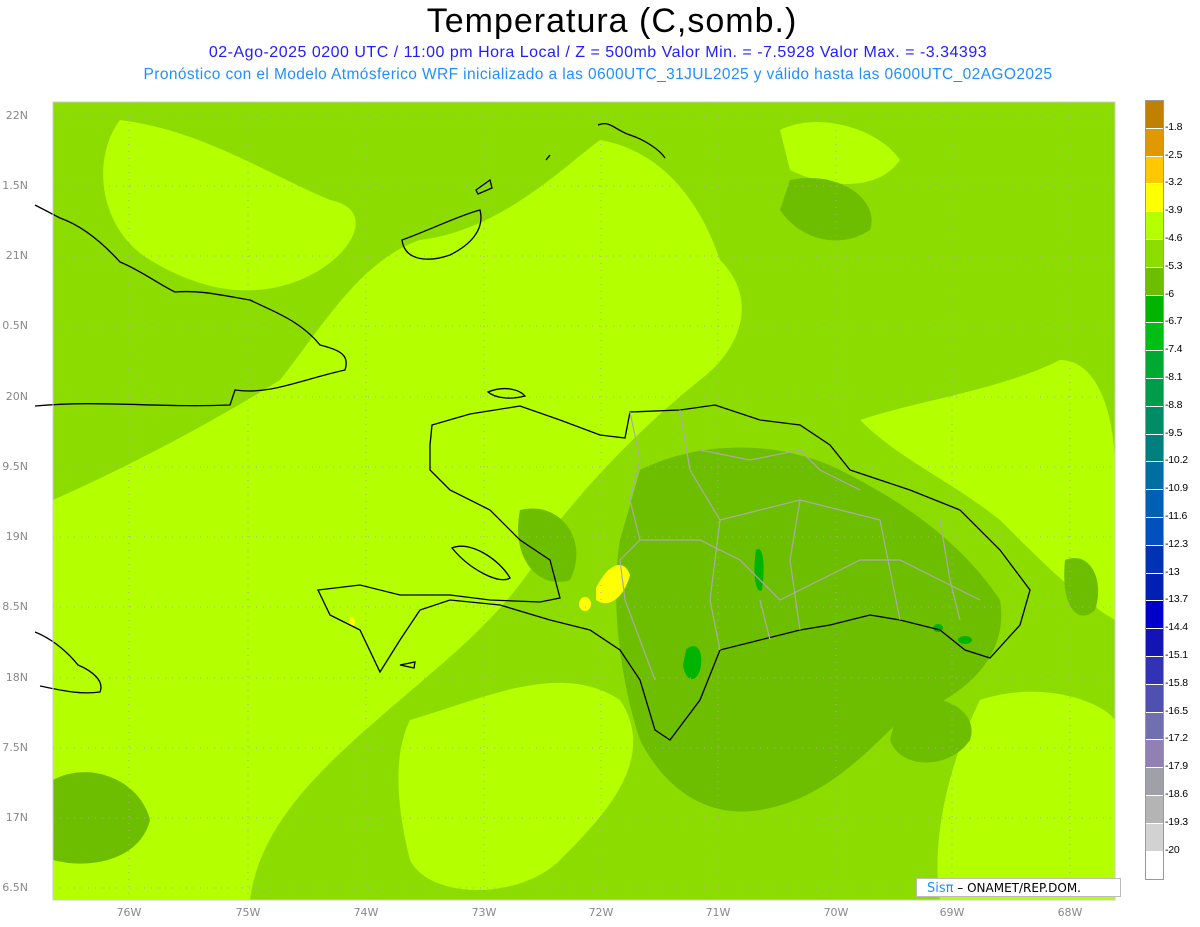 This screenshot has height=927, width=1200. Describe the element at coordinates (15, 466) in the screenshot. I see `lat-tick-label: 9.5N` at that location.